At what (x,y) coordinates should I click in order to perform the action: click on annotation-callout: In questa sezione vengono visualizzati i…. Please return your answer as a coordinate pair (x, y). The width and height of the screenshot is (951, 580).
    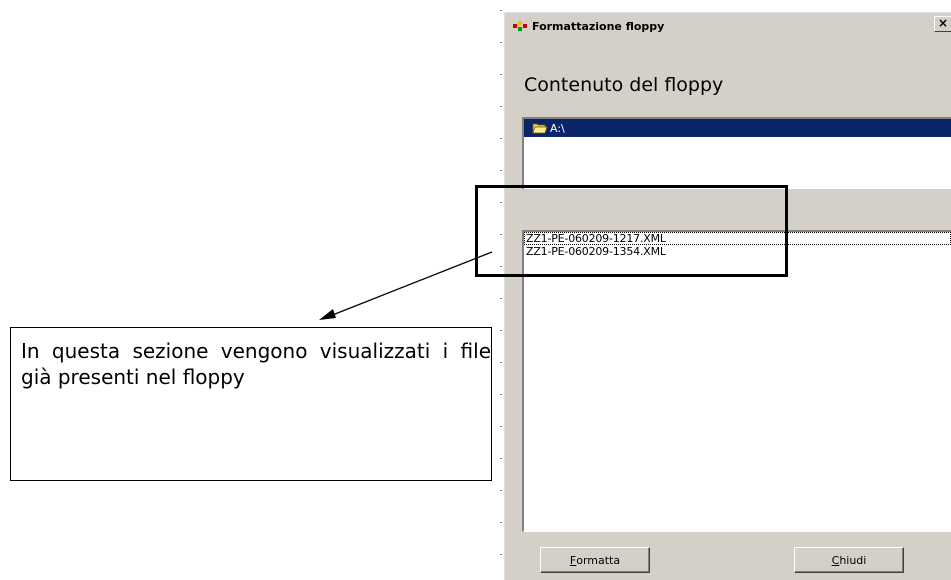
    Looking at the image, I should click on (251, 404).